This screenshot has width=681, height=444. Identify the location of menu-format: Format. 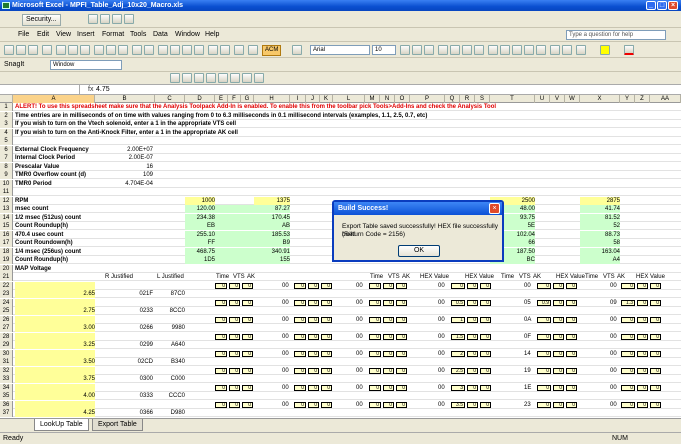
(113, 35).